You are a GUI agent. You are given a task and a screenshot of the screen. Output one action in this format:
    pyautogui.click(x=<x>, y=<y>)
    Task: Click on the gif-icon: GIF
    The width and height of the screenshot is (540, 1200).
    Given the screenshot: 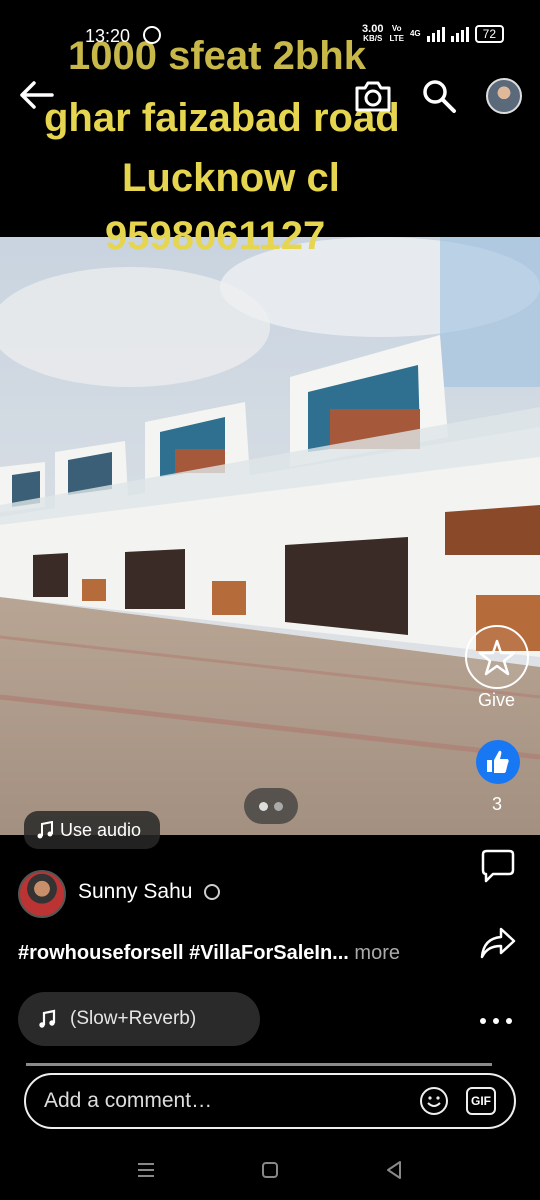 What is the action you would take?
    pyautogui.click(x=481, y=1101)
    